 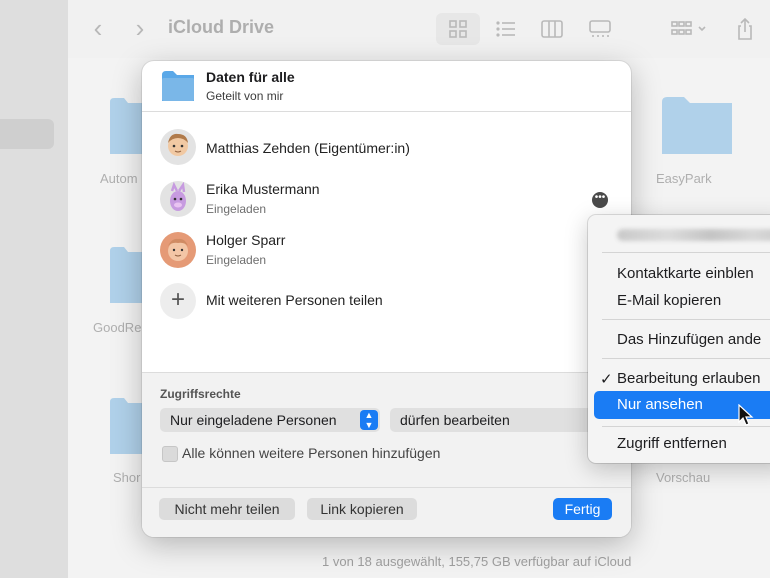 I want to click on ellipsis-icon: •••, so click(x=600, y=197).